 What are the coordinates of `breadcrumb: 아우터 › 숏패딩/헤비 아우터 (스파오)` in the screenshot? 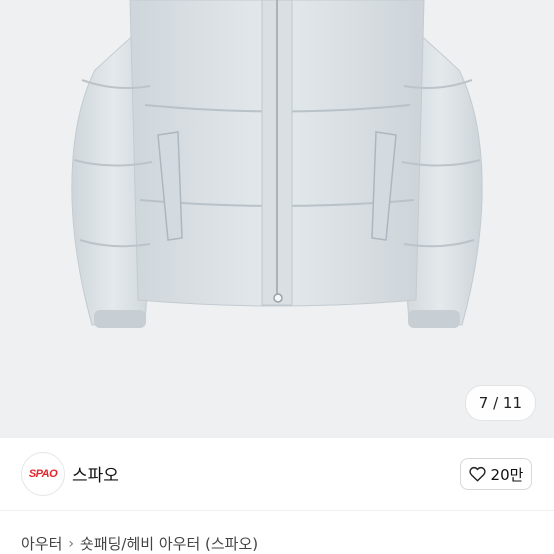 It's located at (139, 543).